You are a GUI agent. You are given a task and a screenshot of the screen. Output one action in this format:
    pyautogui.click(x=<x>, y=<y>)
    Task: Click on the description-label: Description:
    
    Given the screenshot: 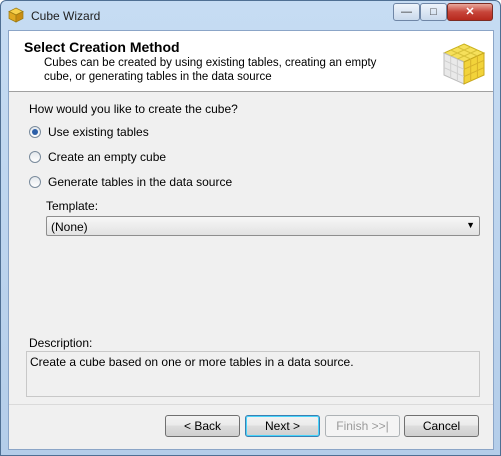 What is the action you would take?
    pyautogui.click(x=61, y=343)
    